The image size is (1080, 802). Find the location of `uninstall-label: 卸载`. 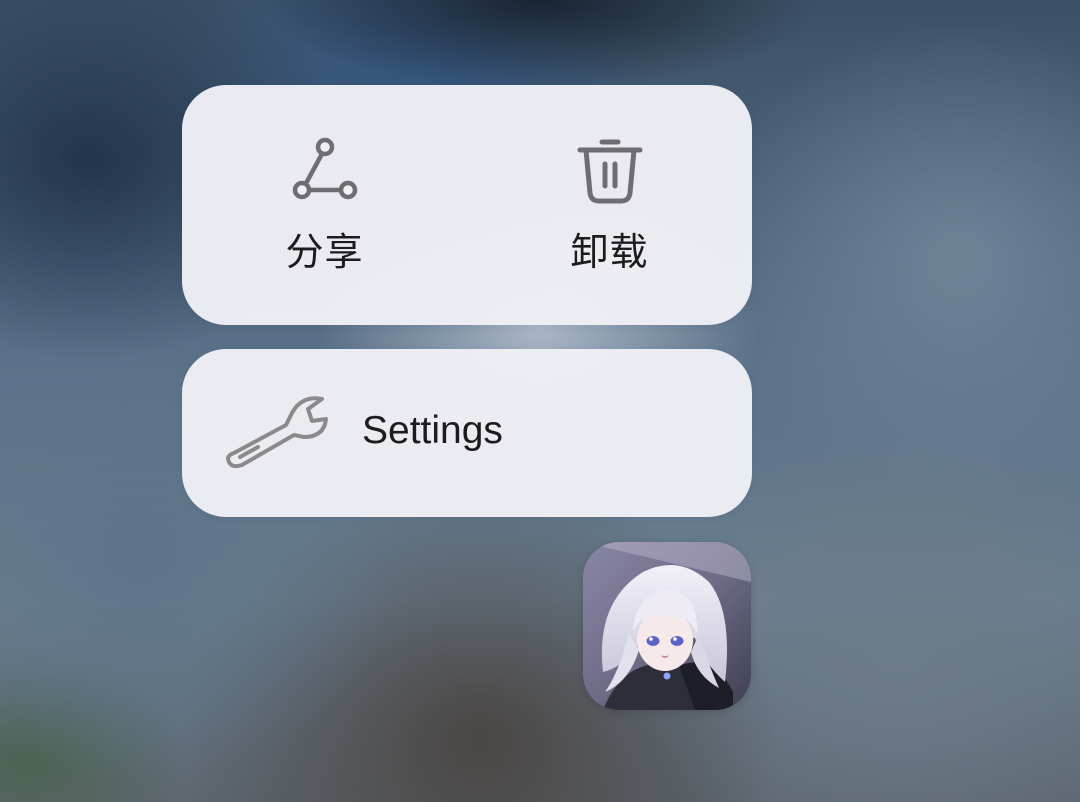

uninstall-label: 卸载 is located at coordinates (609, 252).